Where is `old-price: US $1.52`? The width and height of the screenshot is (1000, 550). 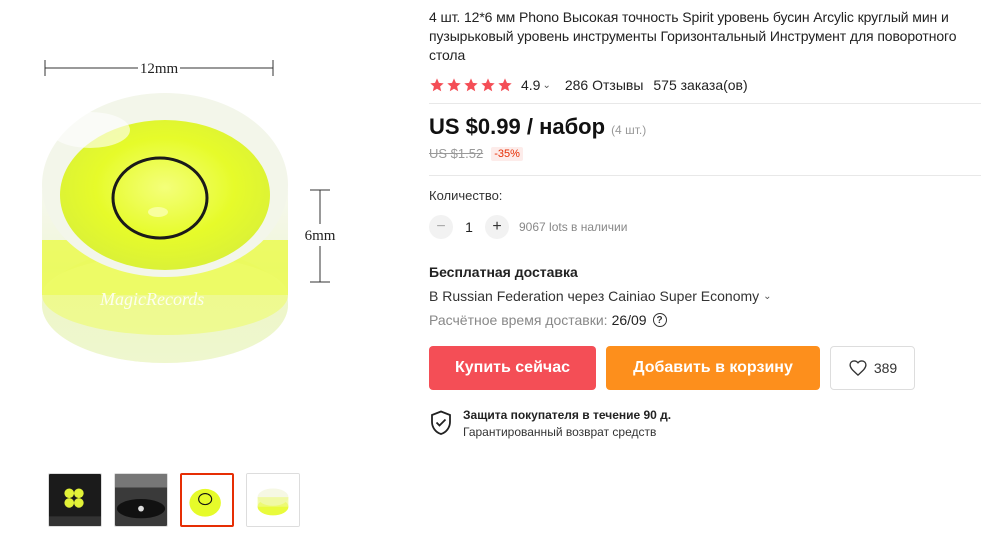 old-price: US $1.52 is located at coordinates (456, 153).